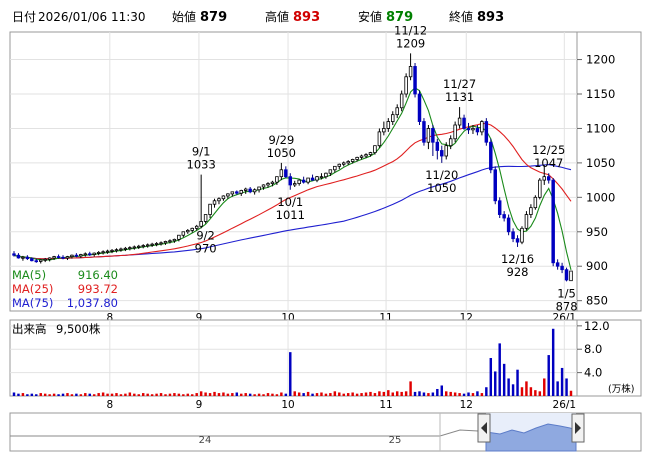 The width and height of the screenshot is (653, 474). What do you see at coordinates (395, 440) in the screenshot?
I see `navigator-tick-25: 25` at bounding box center [395, 440].